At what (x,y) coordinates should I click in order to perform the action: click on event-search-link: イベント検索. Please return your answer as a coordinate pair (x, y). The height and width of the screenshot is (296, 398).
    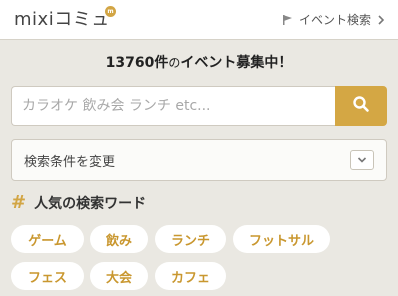
    Looking at the image, I should click on (334, 19).